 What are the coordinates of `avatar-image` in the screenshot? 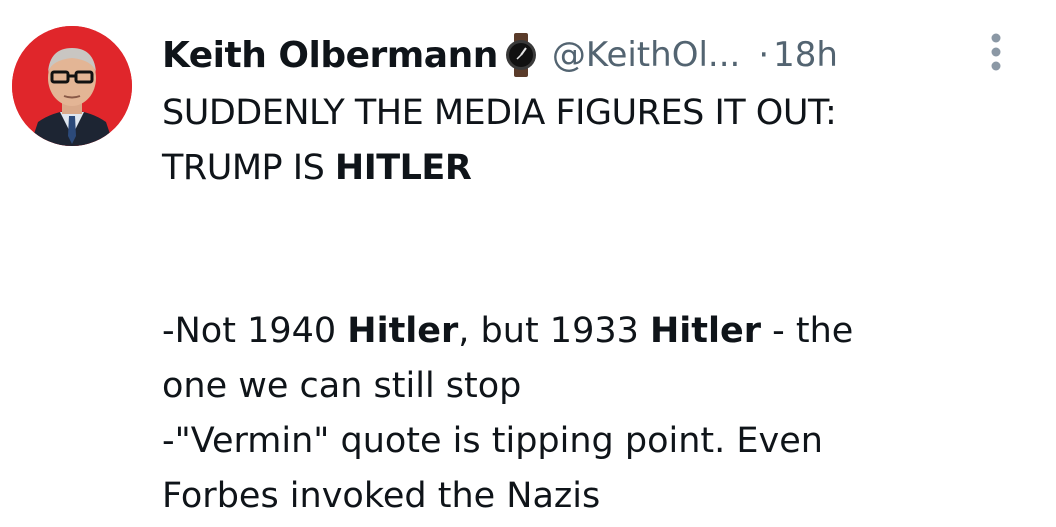 It's located at (72, 86).